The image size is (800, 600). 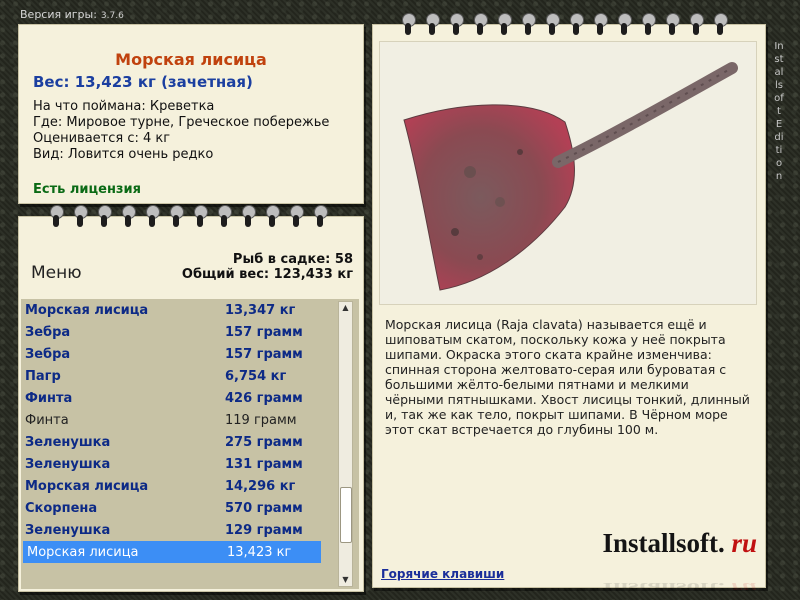 I want to click on keepnet-stats: Рыб в садке: 58 Общий вес: 123,433 кг, so click(x=267, y=267).